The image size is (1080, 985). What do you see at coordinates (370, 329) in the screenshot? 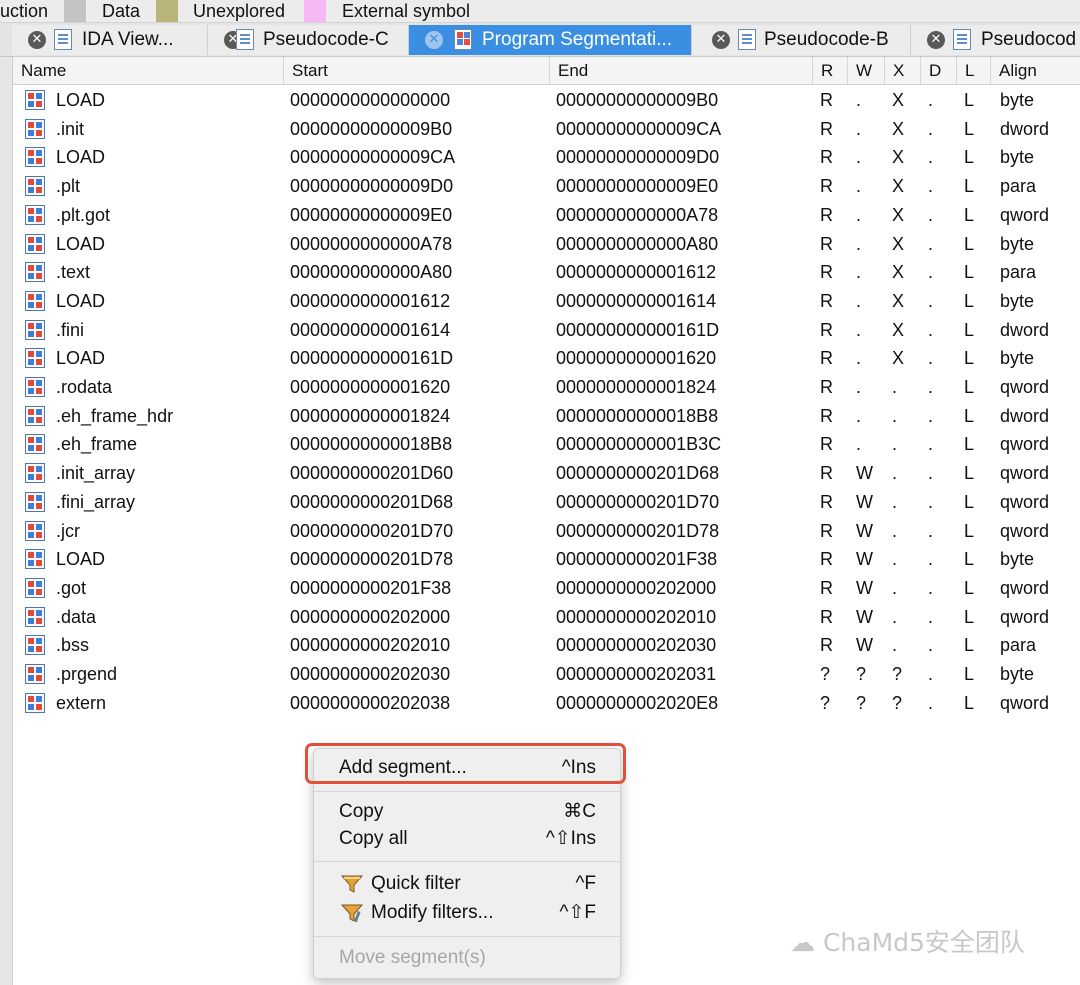
I see `cell-start: 0000000000001614` at bounding box center [370, 329].